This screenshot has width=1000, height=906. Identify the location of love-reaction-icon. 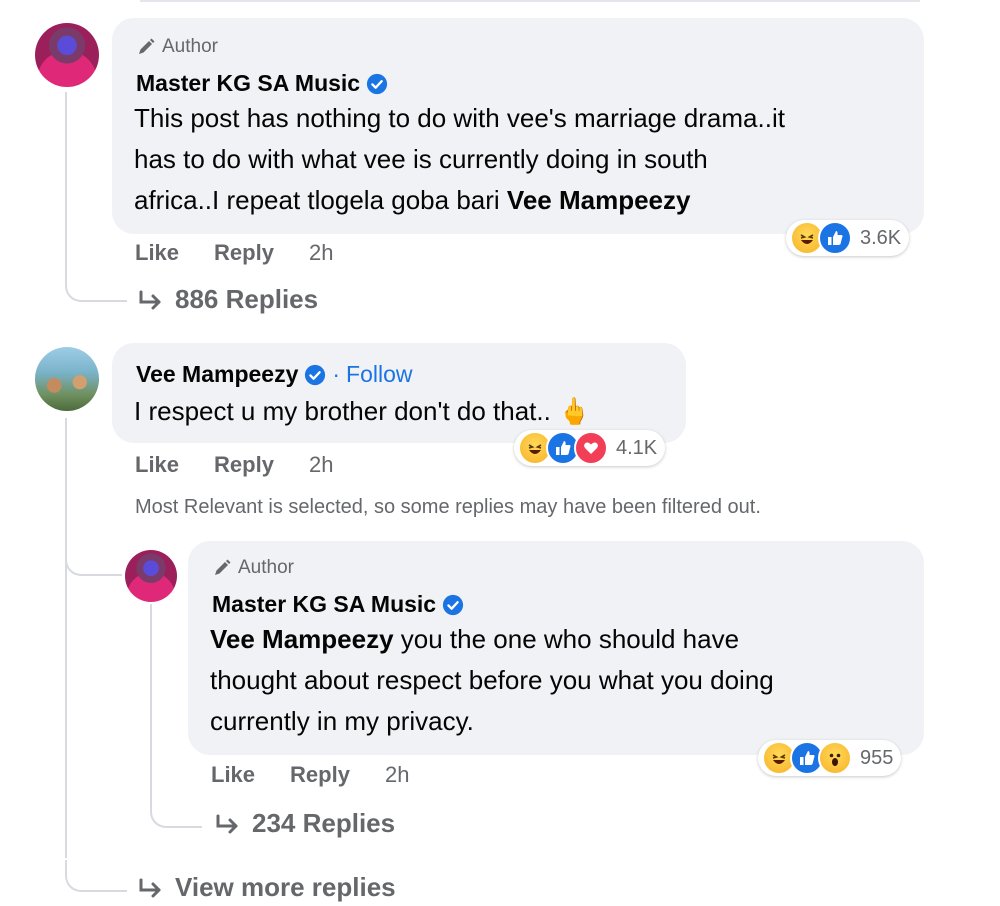
(591, 448).